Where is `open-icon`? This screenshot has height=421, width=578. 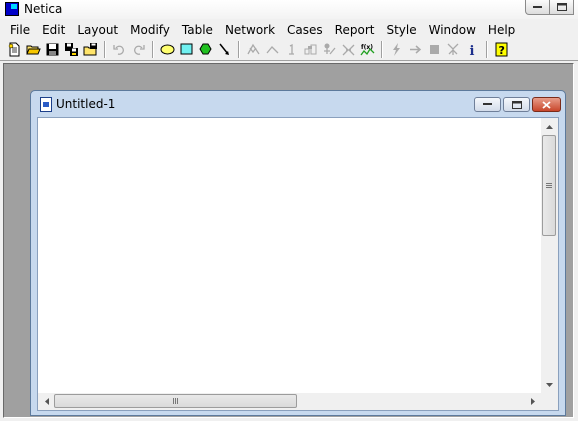
open-icon is located at coordinates (33, 50).